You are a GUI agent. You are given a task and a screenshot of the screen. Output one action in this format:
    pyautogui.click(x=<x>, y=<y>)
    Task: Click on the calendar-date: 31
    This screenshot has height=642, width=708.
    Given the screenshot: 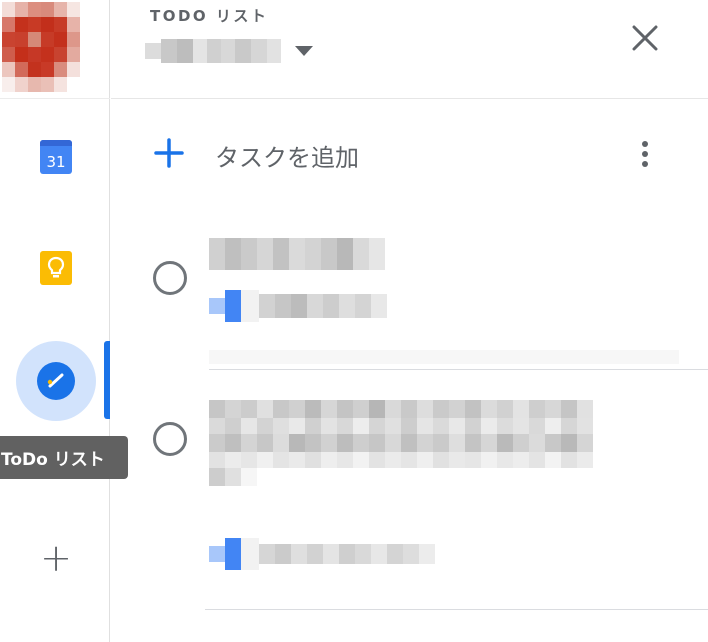 What is the action you would take?
    pyautogui.click(x=56, y=162)
    